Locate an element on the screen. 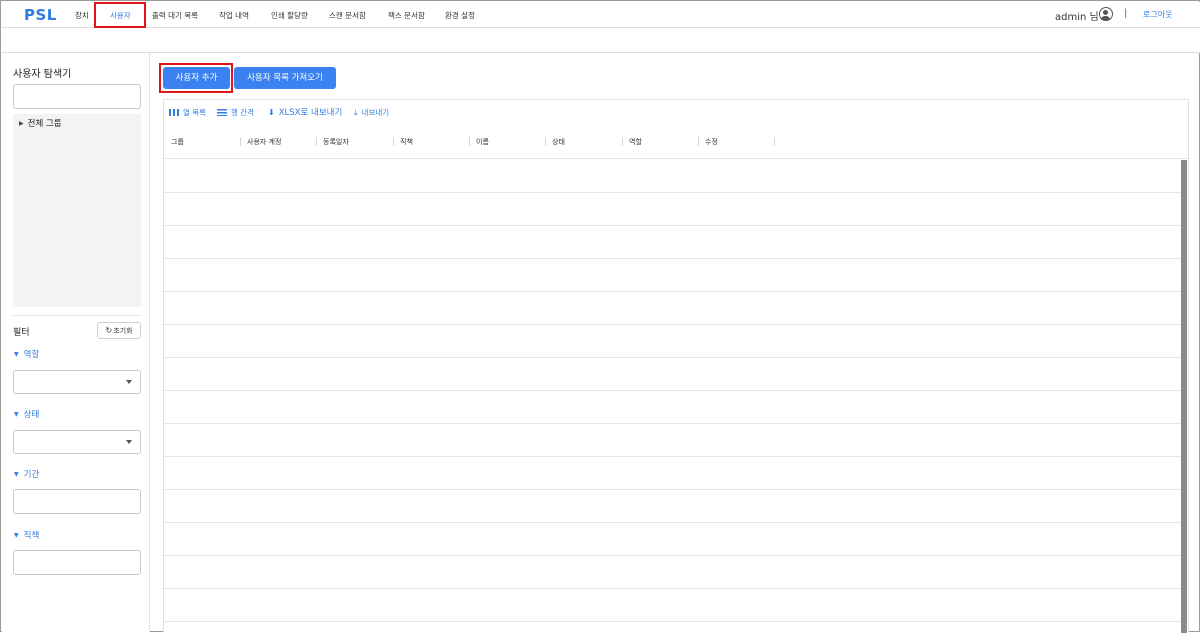 Image resolution: width=1200 pixels, height=633 pixels. sidebar-search-input is located at coordinates (77, 96).